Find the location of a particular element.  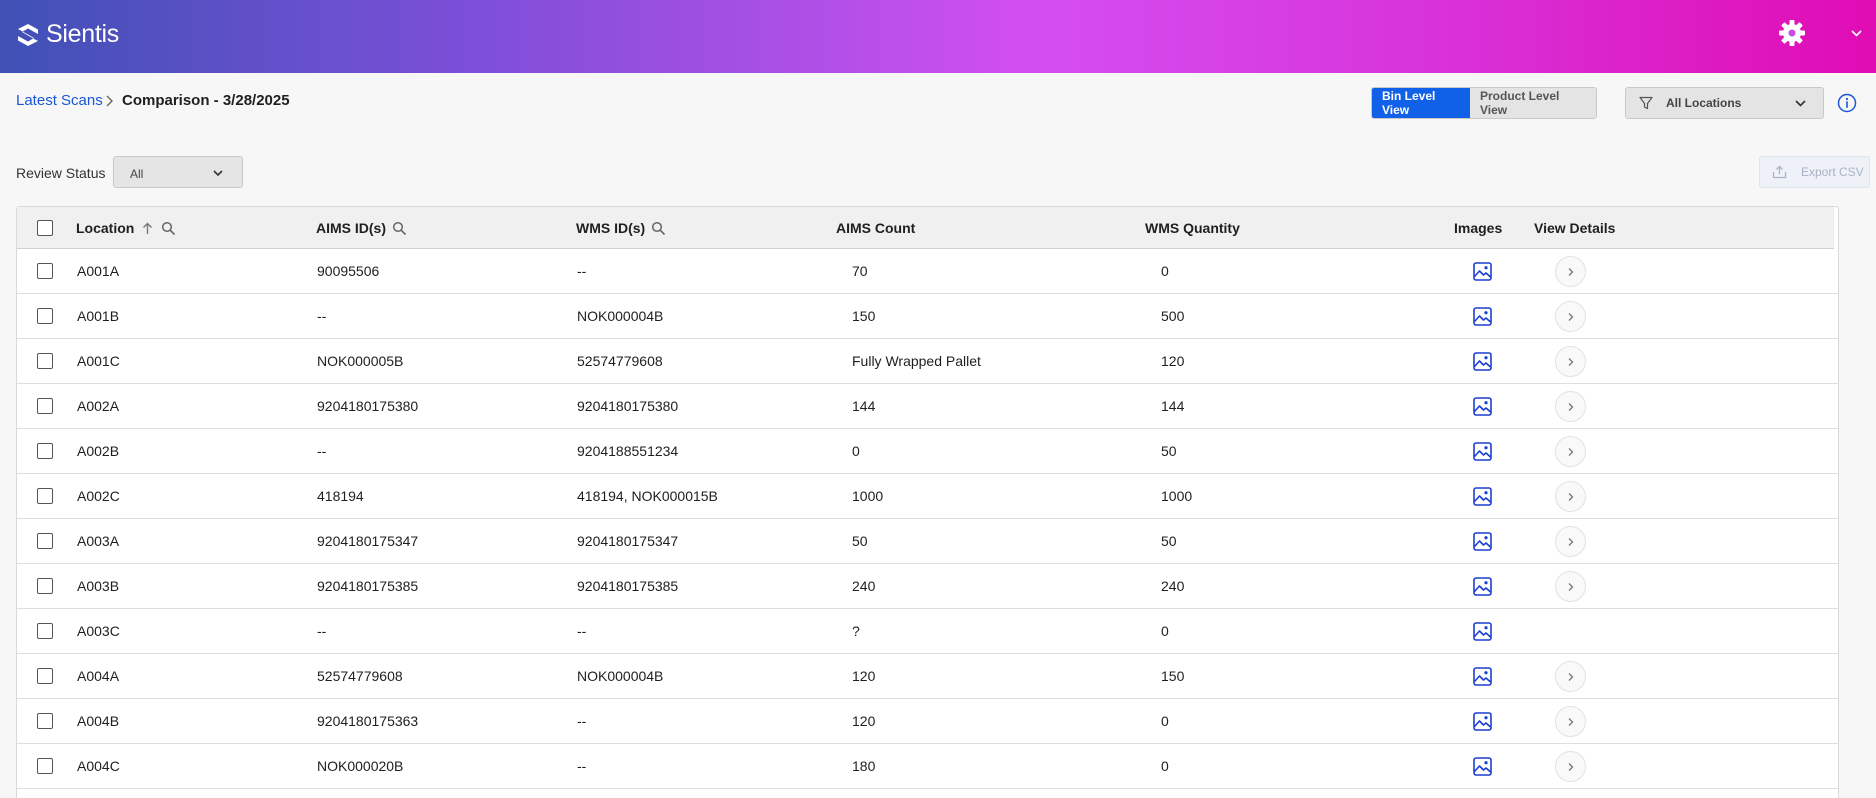

column-header-aims-ids: AIMS ID(s) is located at coordinates (361, 228).